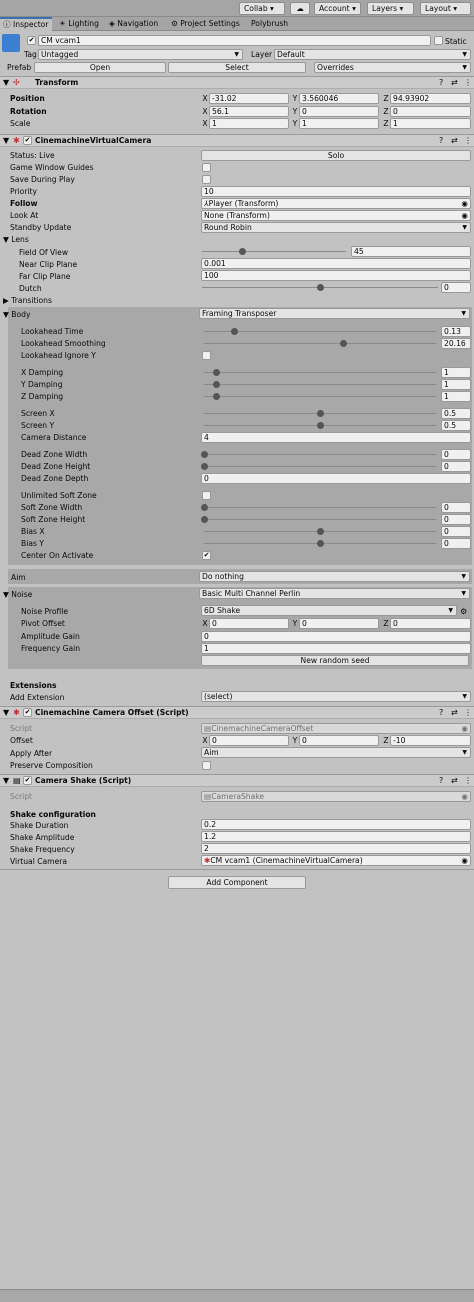 The width and height of the screenshot is (474, 1302). What do you see at coordinates (334, 313) in the screenshot?
I see `body-dropdown: Framing Transposer ▼` at bounding box center [334, 313].